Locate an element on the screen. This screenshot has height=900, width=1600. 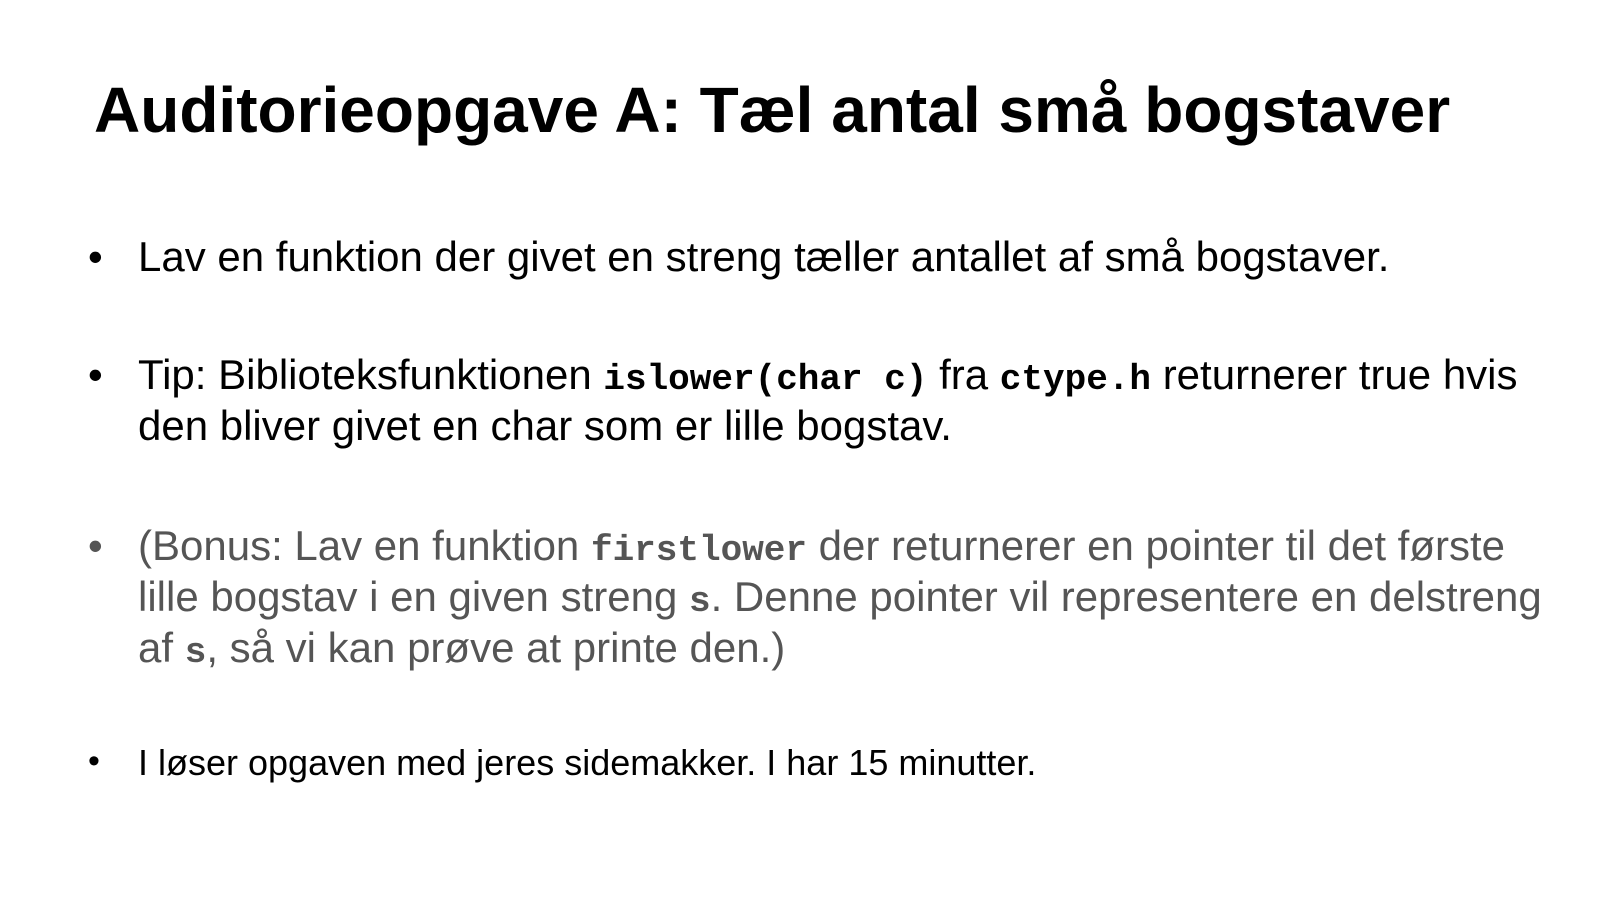
code-islower: islower(char c) is located at coordinates (765, 379).